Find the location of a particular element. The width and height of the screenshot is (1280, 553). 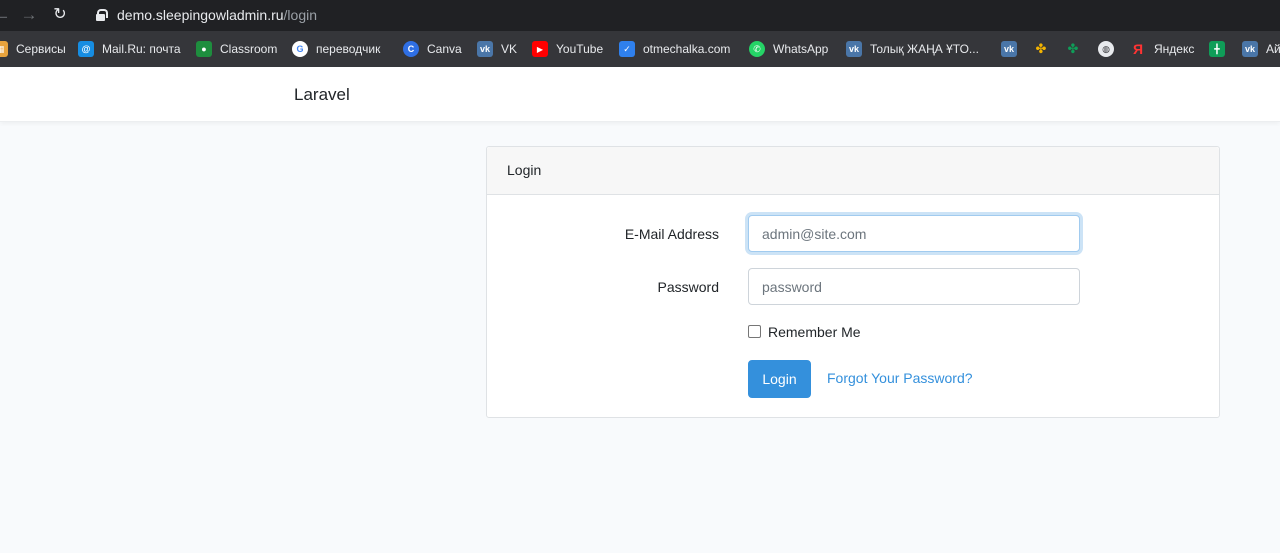

bookmark-vk: vk VK is located at coordinates (497, 49).